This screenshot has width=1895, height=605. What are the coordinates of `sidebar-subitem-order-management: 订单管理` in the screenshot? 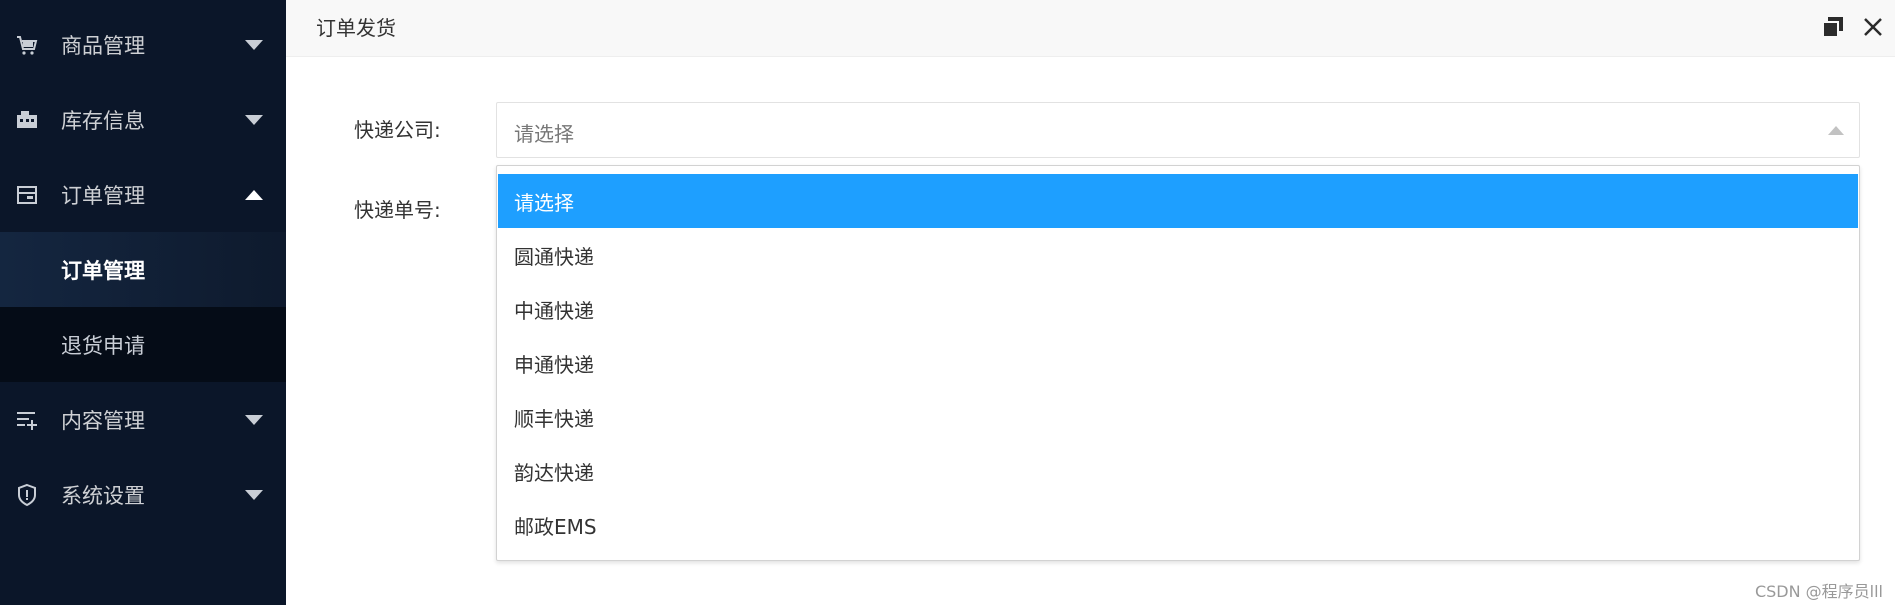 It's located at (143, 269).